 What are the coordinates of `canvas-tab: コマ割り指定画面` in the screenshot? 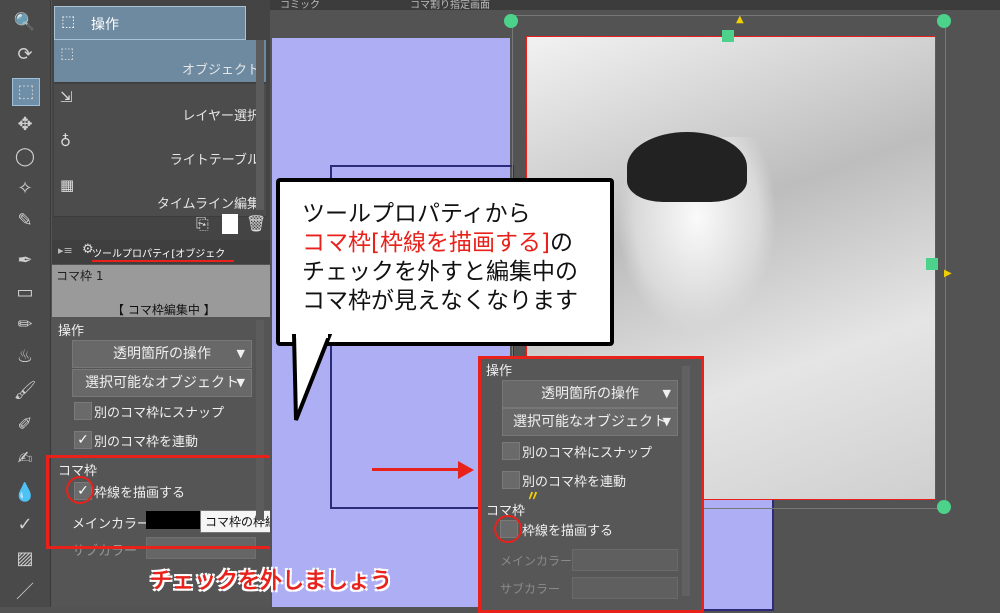 It's located at (450, 5).